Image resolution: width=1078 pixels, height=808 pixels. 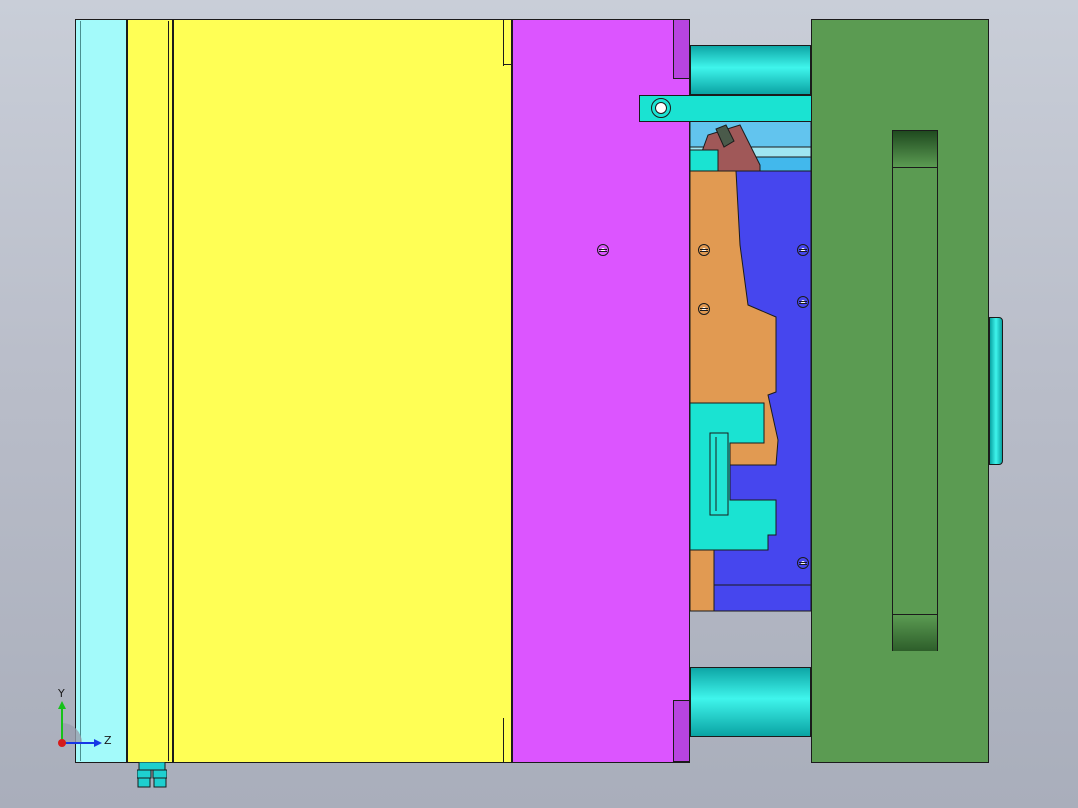 What do you see at coordinates (108, 740) in the screenshot?
I see `z-axis-label: Z` at bounding box center [108, 740].